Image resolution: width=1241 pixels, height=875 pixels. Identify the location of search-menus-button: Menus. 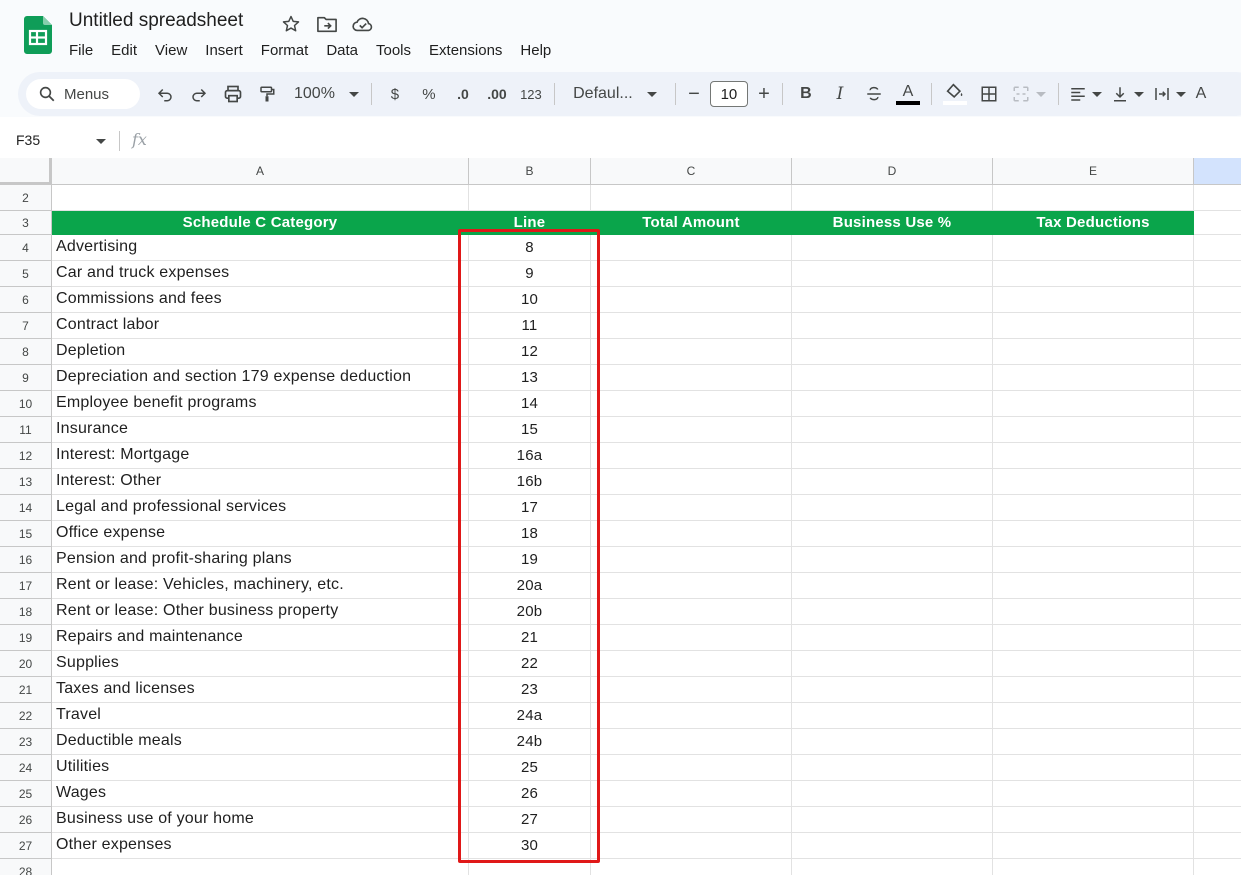
(83, 94).